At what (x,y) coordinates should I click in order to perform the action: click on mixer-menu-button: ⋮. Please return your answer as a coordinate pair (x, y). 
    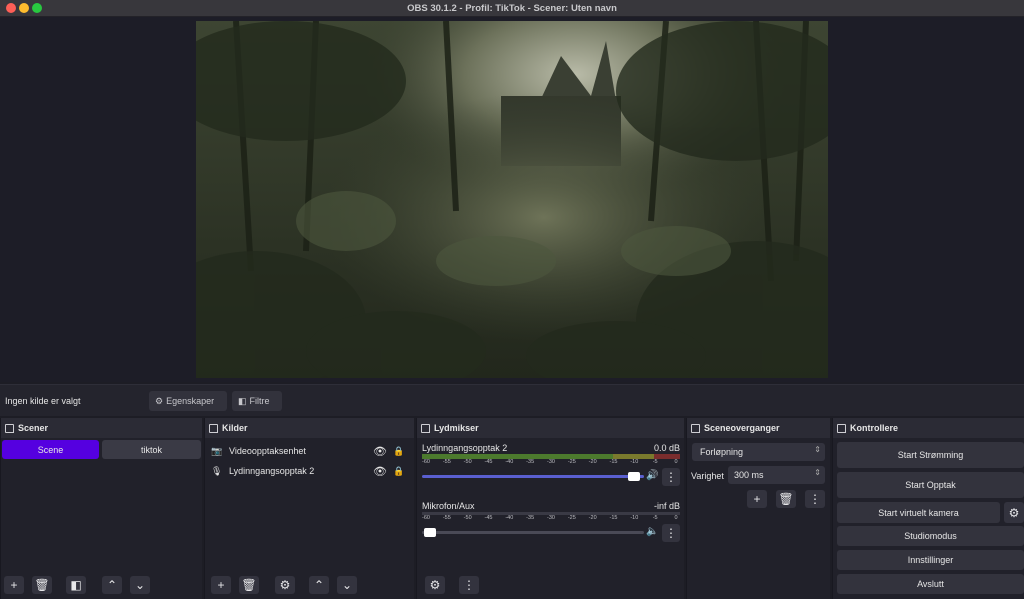
    Looking at the image, I should click on (469, 585).